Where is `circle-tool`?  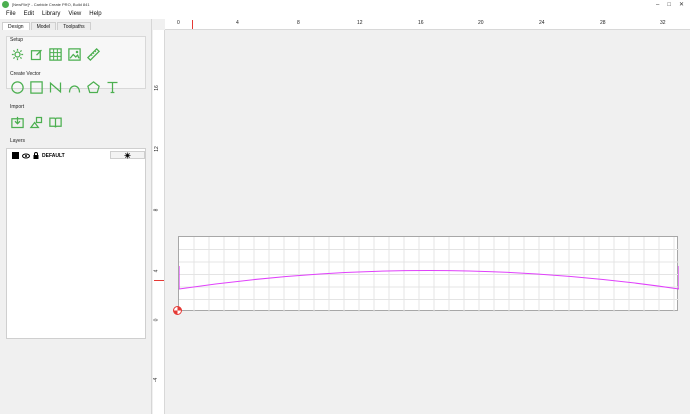
circle-tool is located at coordinates (17, 87).